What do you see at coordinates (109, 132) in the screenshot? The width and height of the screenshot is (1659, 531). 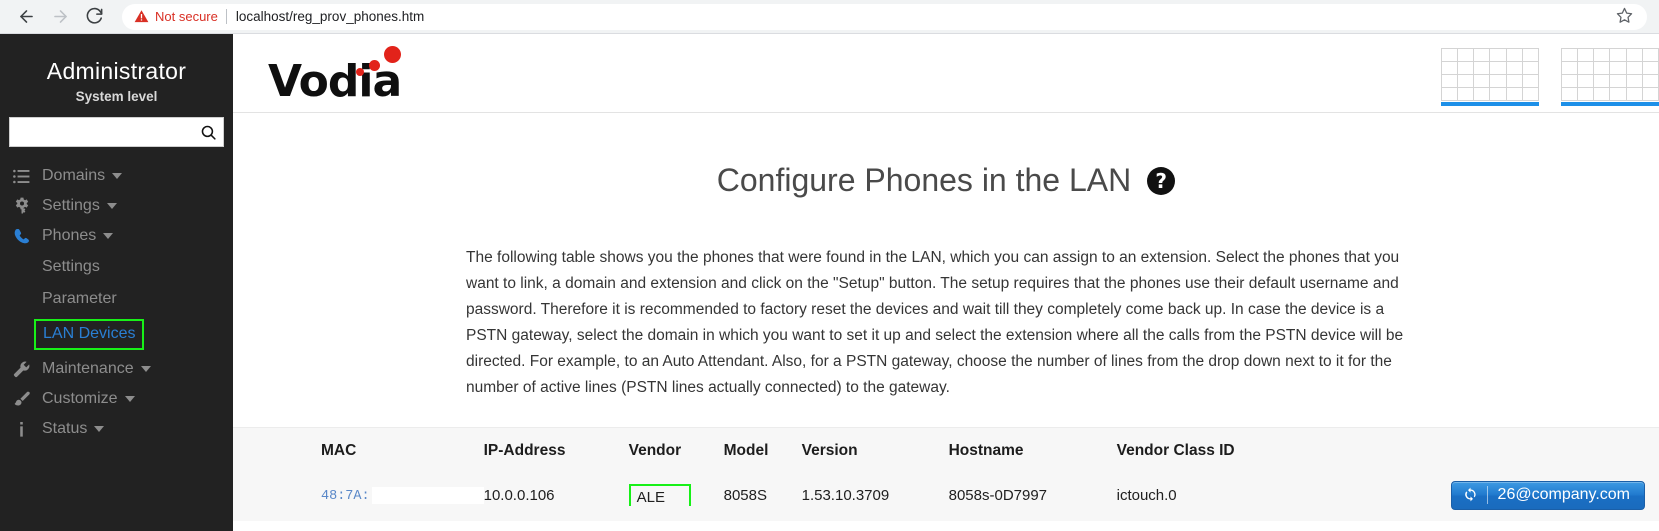 I see `search-input` at bounding box center [109, 132].